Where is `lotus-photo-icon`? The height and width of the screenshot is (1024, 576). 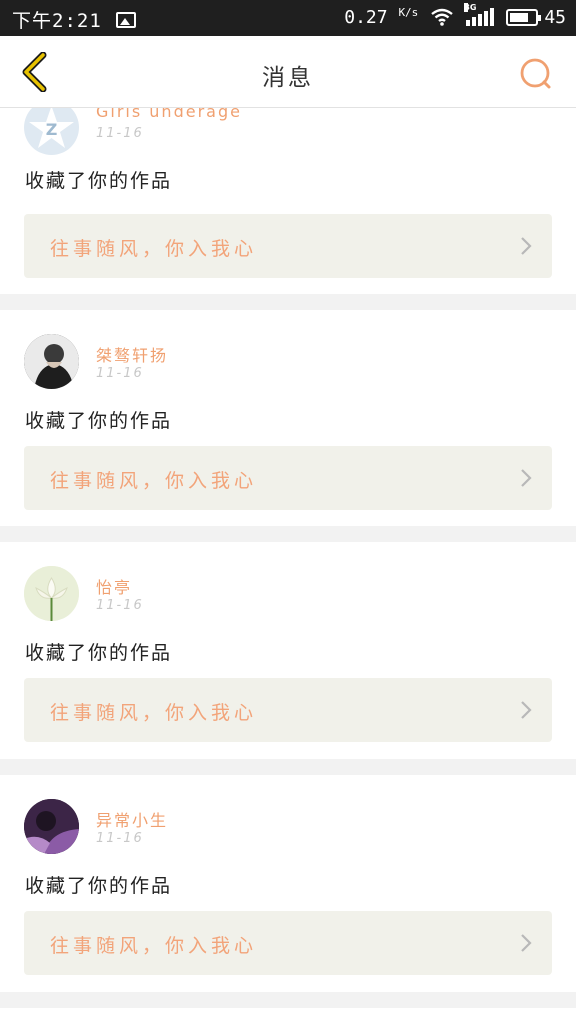
lotus-photo-icon is located at coordinates (51, 593).